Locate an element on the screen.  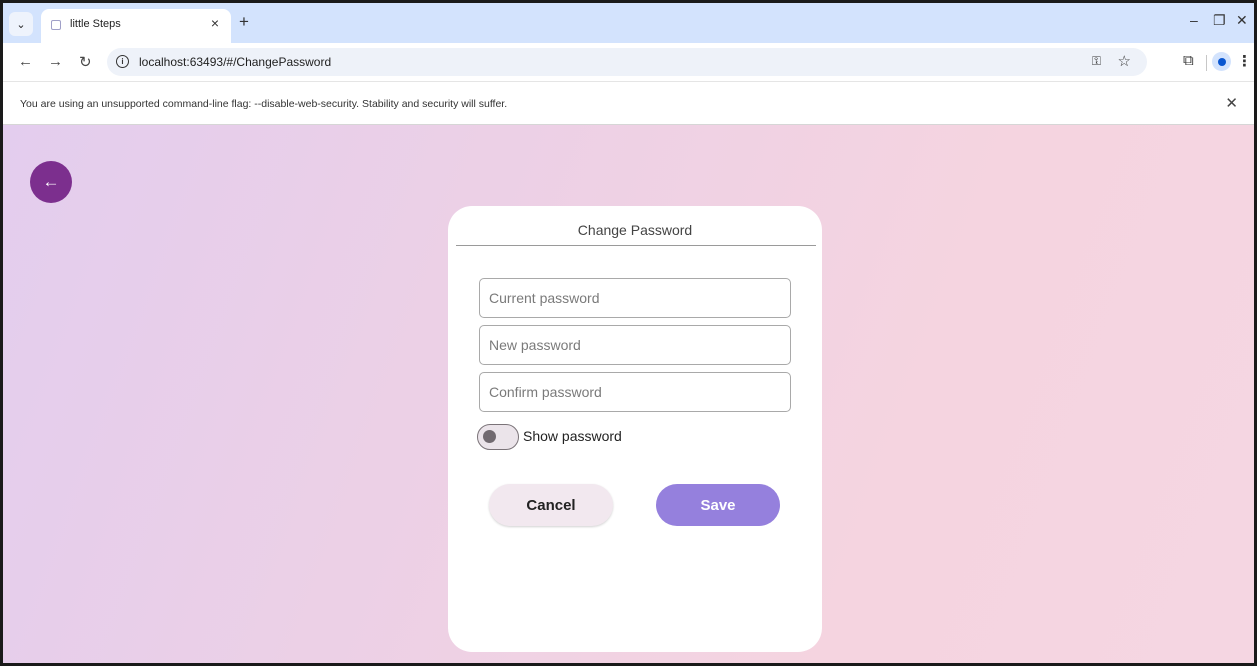
restore-icon: ❐ is located at coordinates (1219, 20).